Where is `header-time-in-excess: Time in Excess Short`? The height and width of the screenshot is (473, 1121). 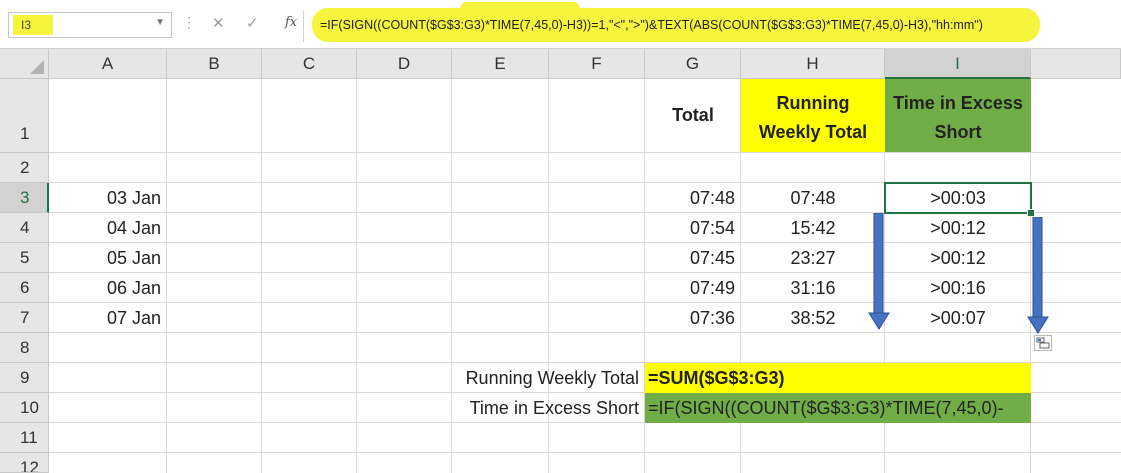
header-time-in-excess: Time in Excess Short is located at coordinates (958, 115).